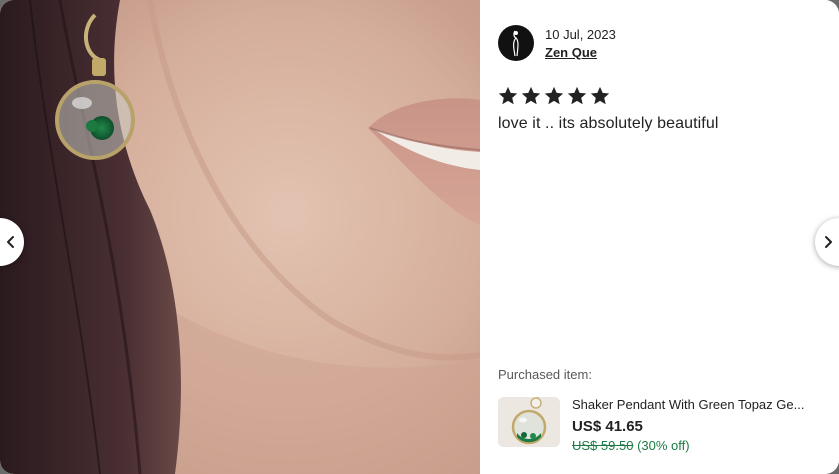  Describe the element at coordinates (698, 446) in the screenshot. I see `product-original-price-row: US$ 59.50 (30% off)` at that location.